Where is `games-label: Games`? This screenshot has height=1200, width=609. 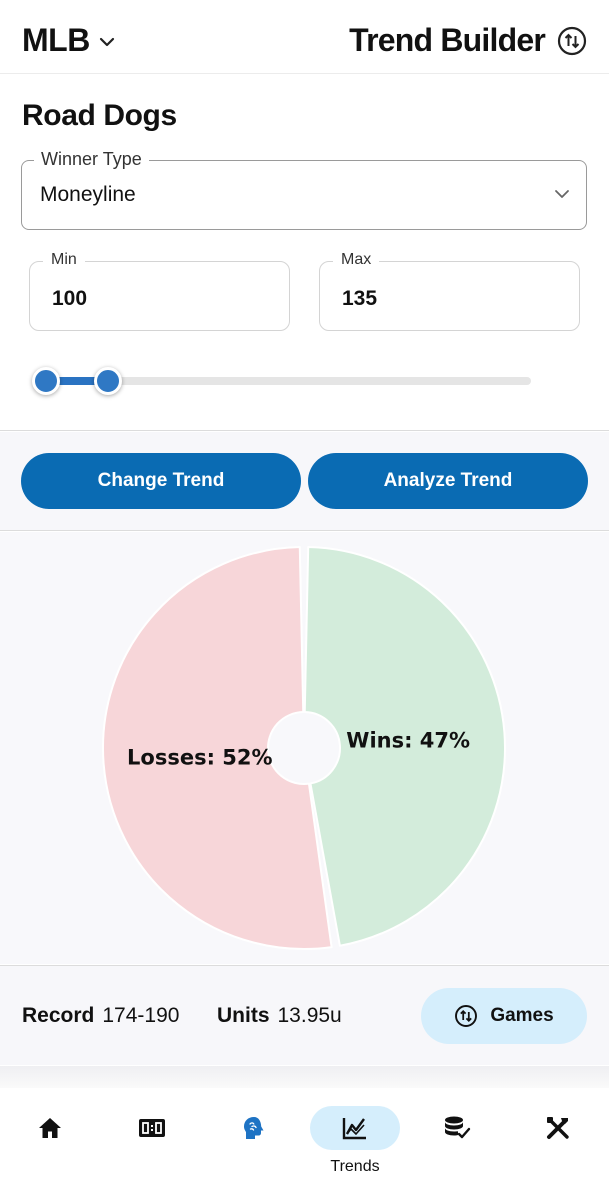
games-label: Games is located at coordinates (522, 1015).